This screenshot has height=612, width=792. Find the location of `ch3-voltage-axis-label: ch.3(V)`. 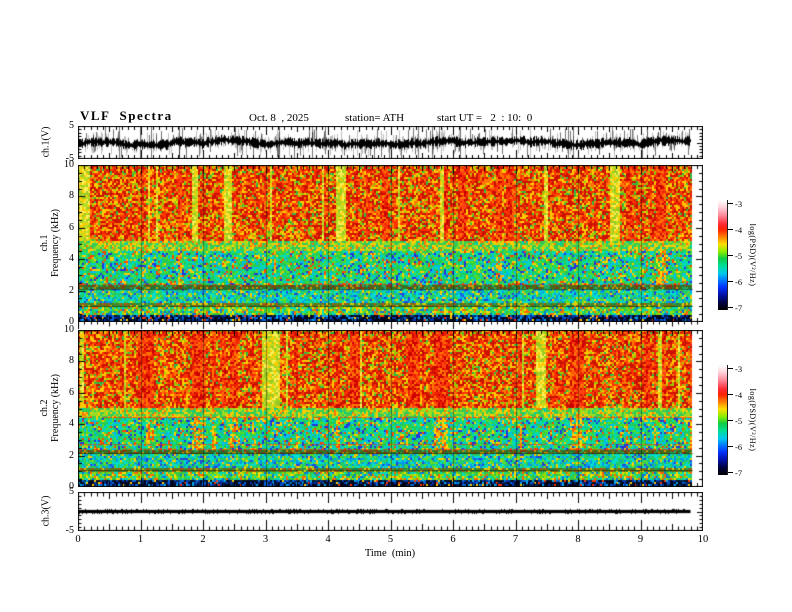

ch3-voltage-axis-label: ch.3(V) is located at coordinates (46, 511).